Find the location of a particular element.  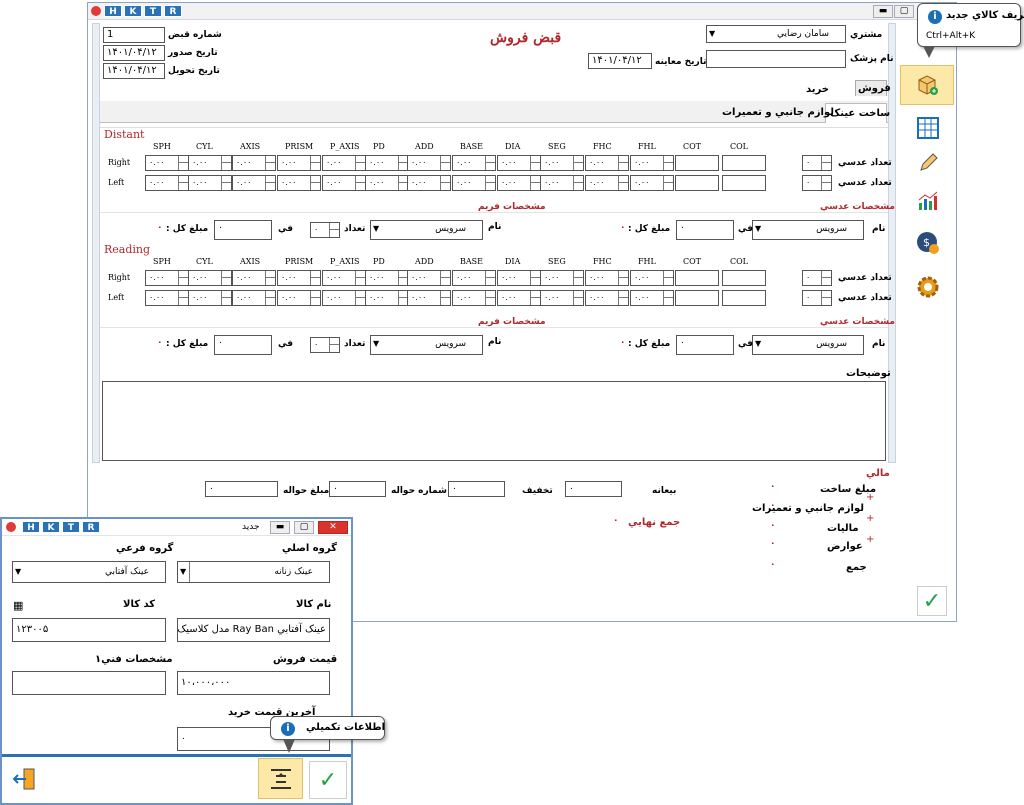

barcode-icon: ▦ is located at coordinates (18, 605).